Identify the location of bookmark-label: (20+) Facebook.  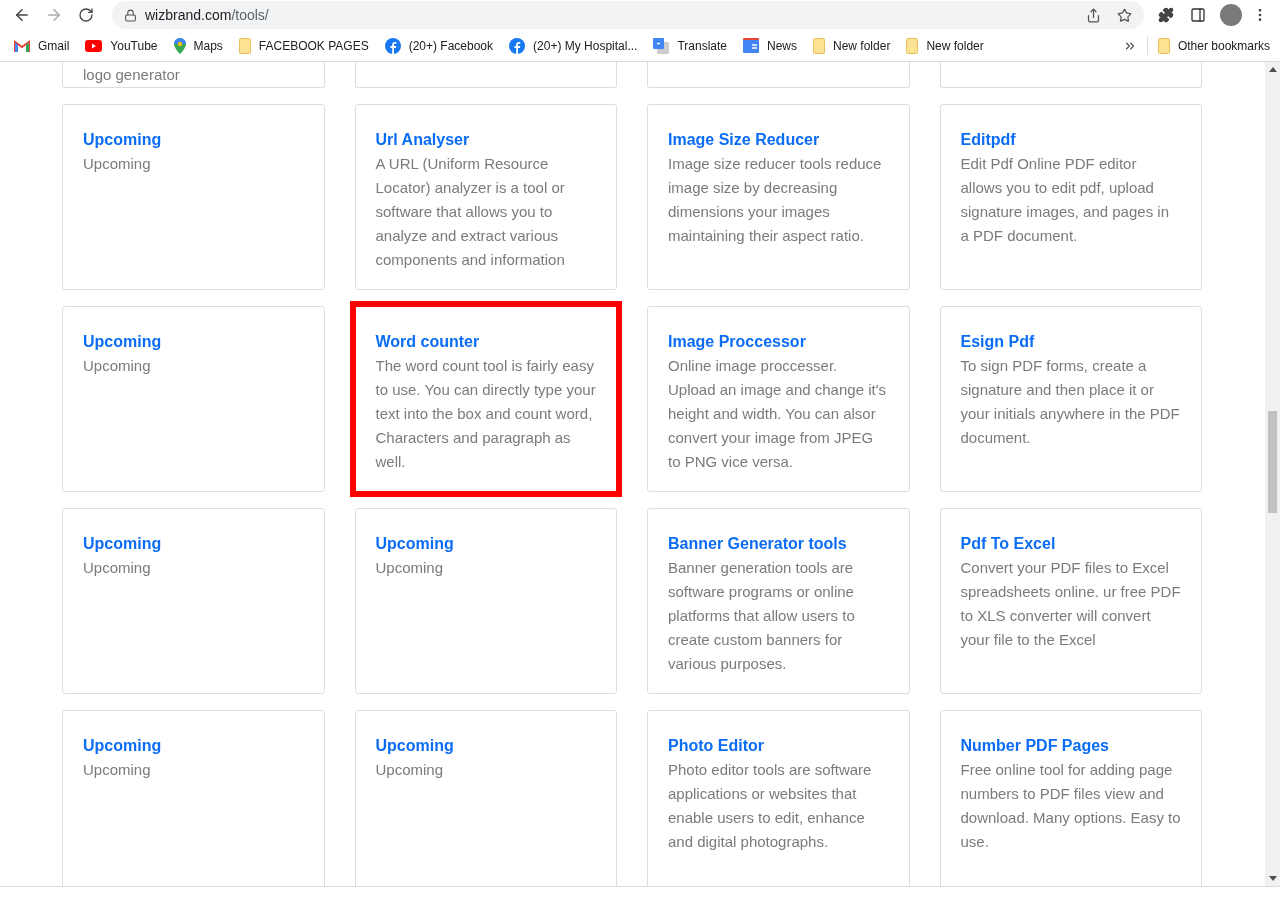
(451, 46).